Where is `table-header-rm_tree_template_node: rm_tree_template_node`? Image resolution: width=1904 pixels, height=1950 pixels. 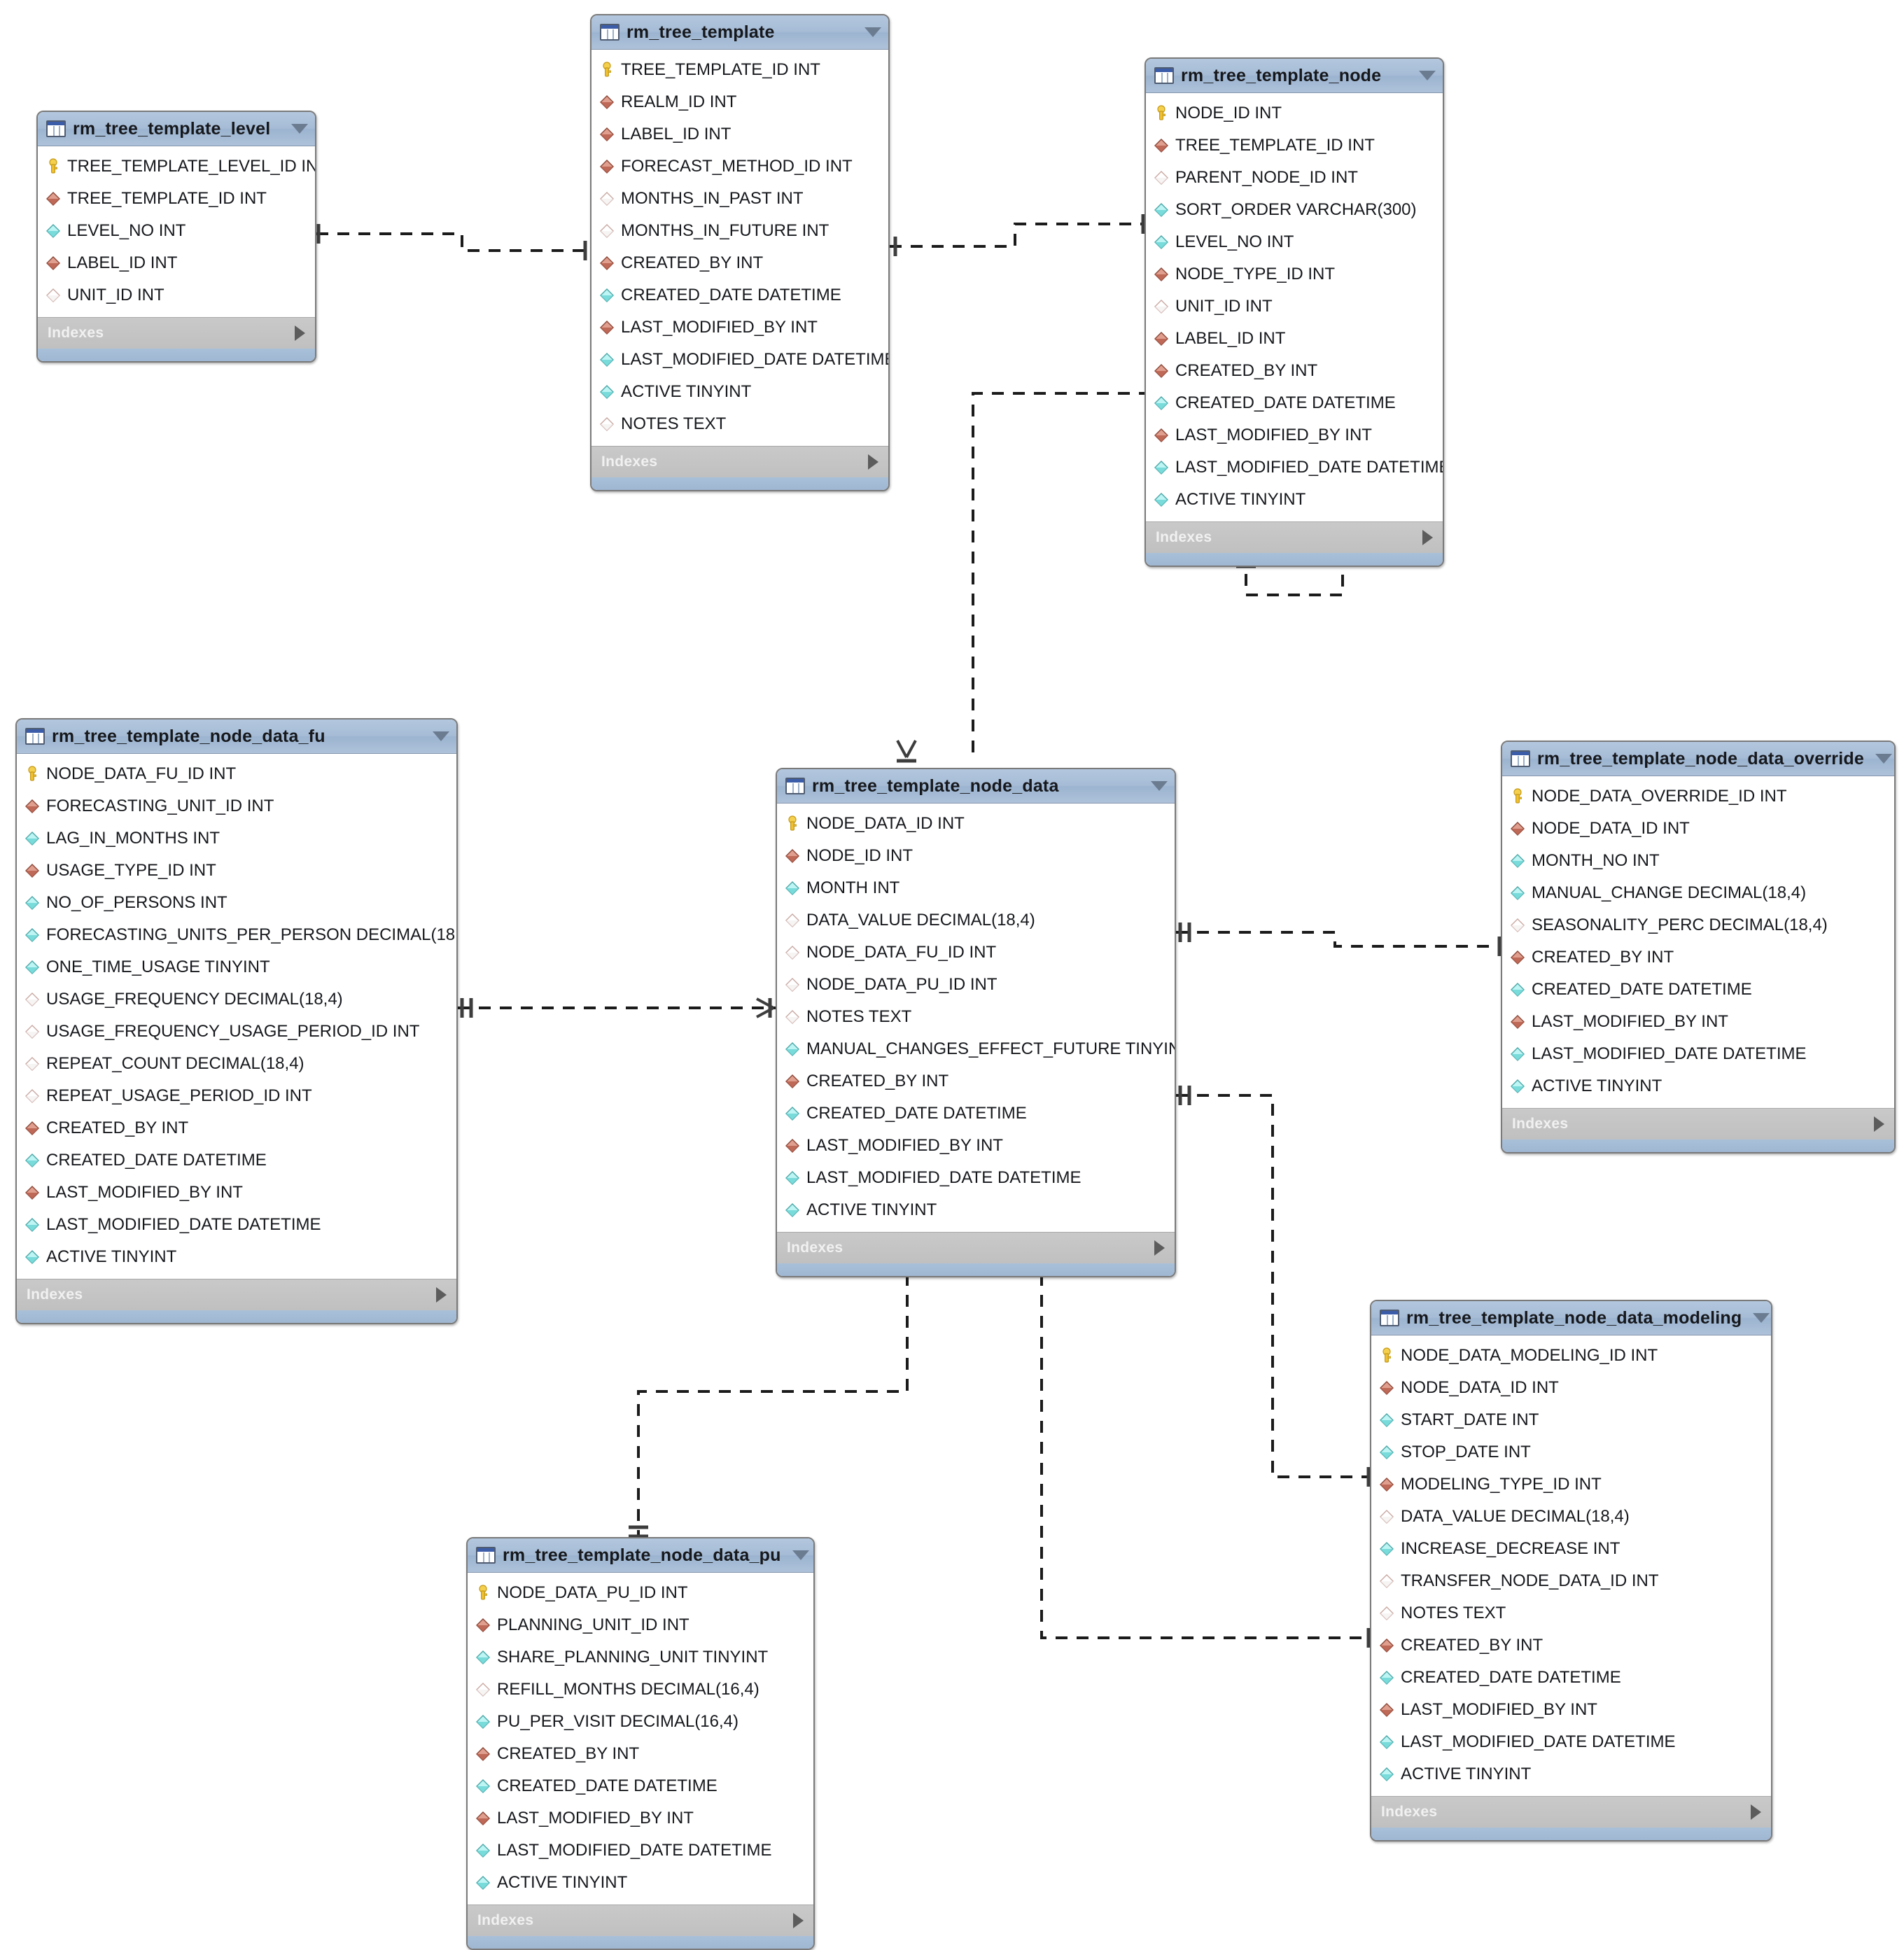
table-header-rm_tree_template_node: rm_tree_template_node is located at coordinates (1294, 76).